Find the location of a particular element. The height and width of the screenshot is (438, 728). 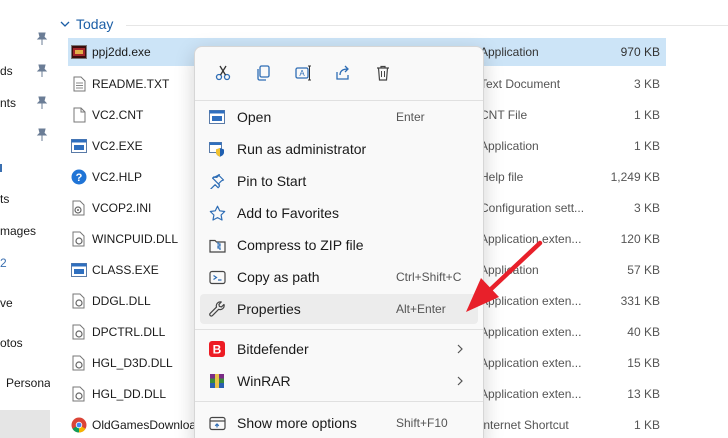

navigation-pane: ds nts ts mages 2 ve otos Personal is located at coordinates (25, 219).